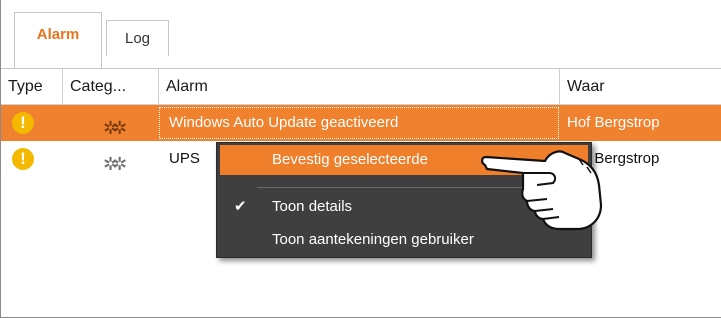 This screenshot has width=721, height=318. I want to click on check-icon: ✔, so click(240, 206).